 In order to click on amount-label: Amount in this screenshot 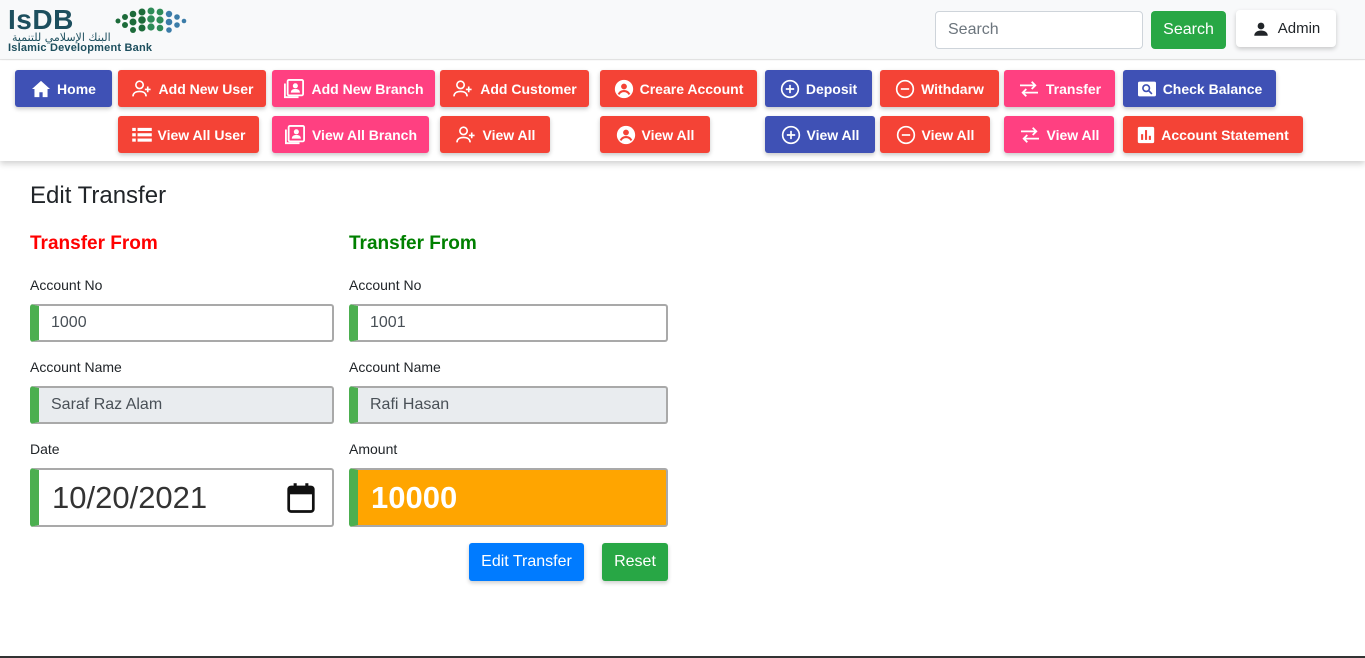, I will do `click(373, 449)`.